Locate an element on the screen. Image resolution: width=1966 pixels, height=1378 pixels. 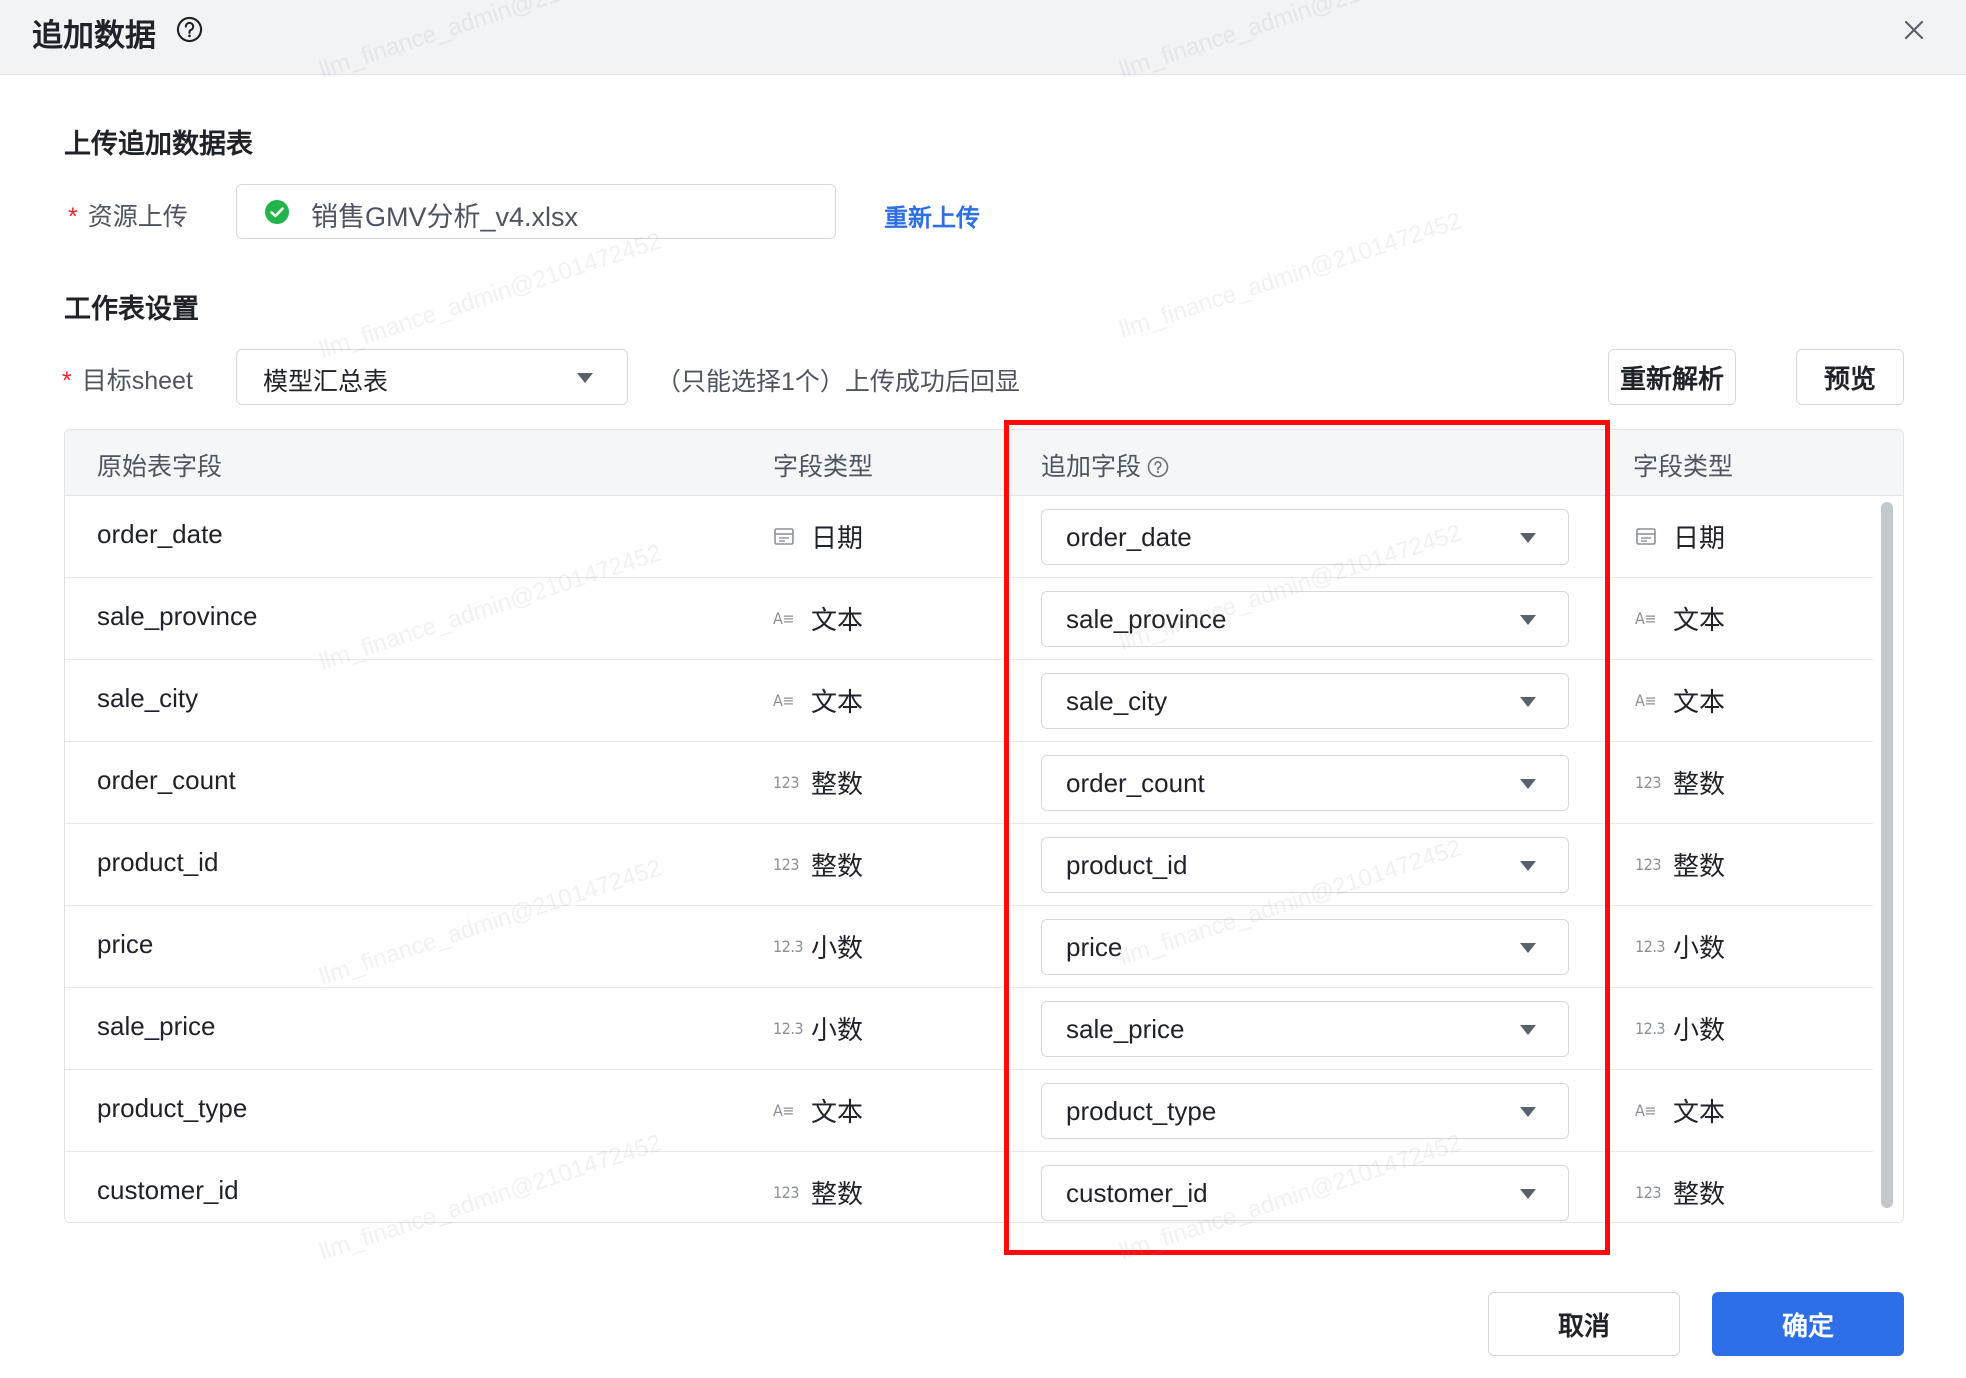
table-row: order_count 123 整数 order_count 123 整数 is located at coordinates (969, 783).